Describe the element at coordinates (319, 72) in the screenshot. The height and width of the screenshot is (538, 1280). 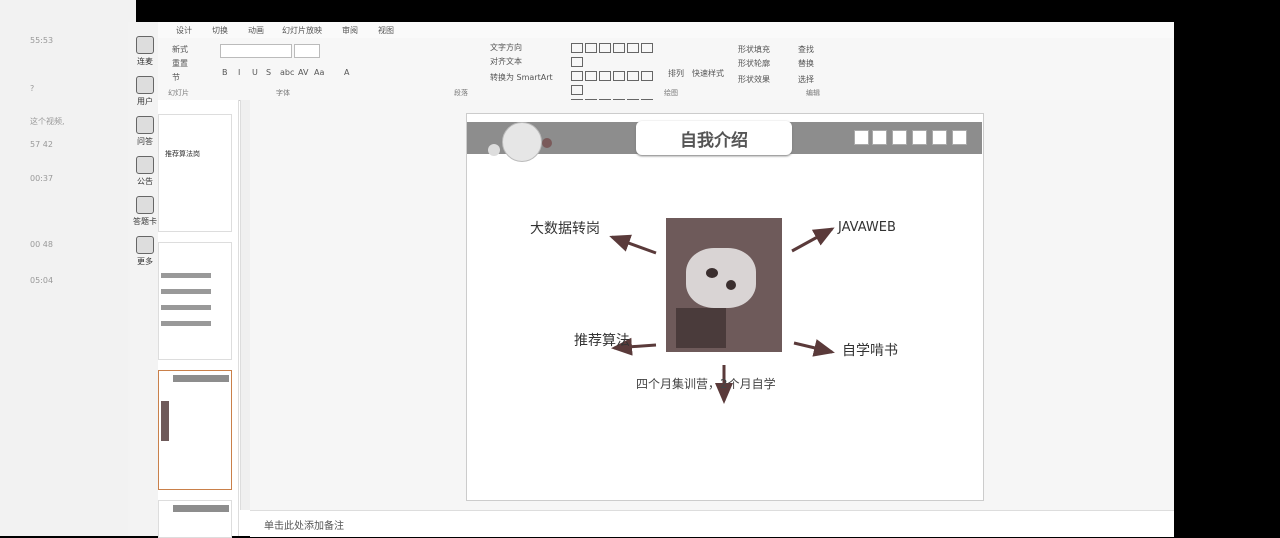
I see `case-button: Aa` at that location.